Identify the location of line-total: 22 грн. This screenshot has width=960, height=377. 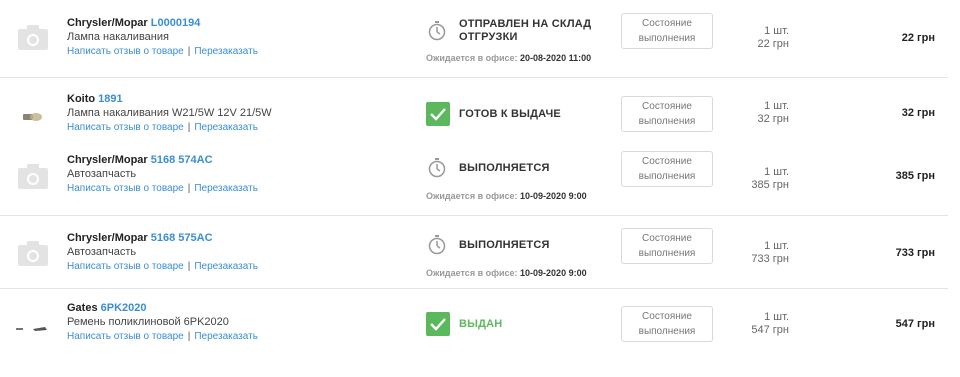
(918, 38).